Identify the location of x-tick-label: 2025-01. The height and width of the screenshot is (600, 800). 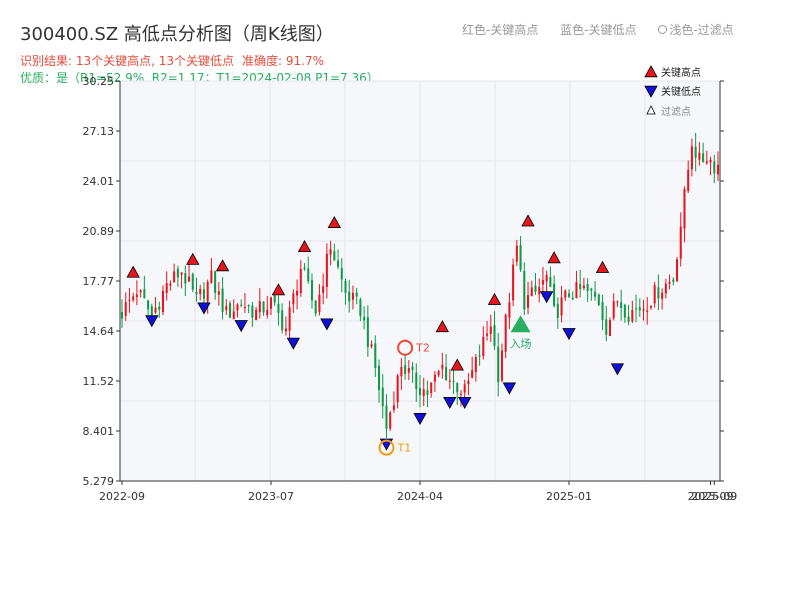
(569, 496).